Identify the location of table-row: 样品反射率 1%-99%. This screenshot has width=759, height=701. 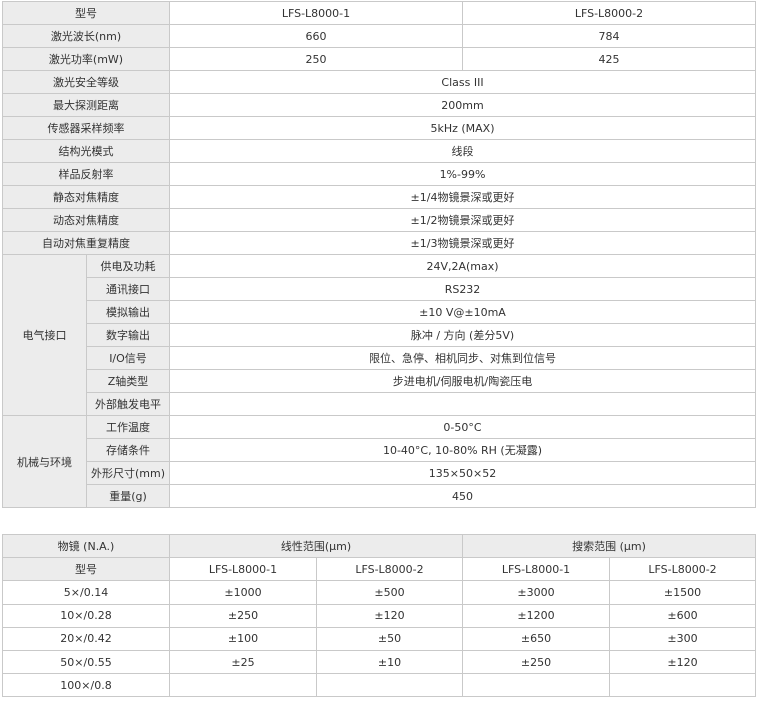
(379, 174).